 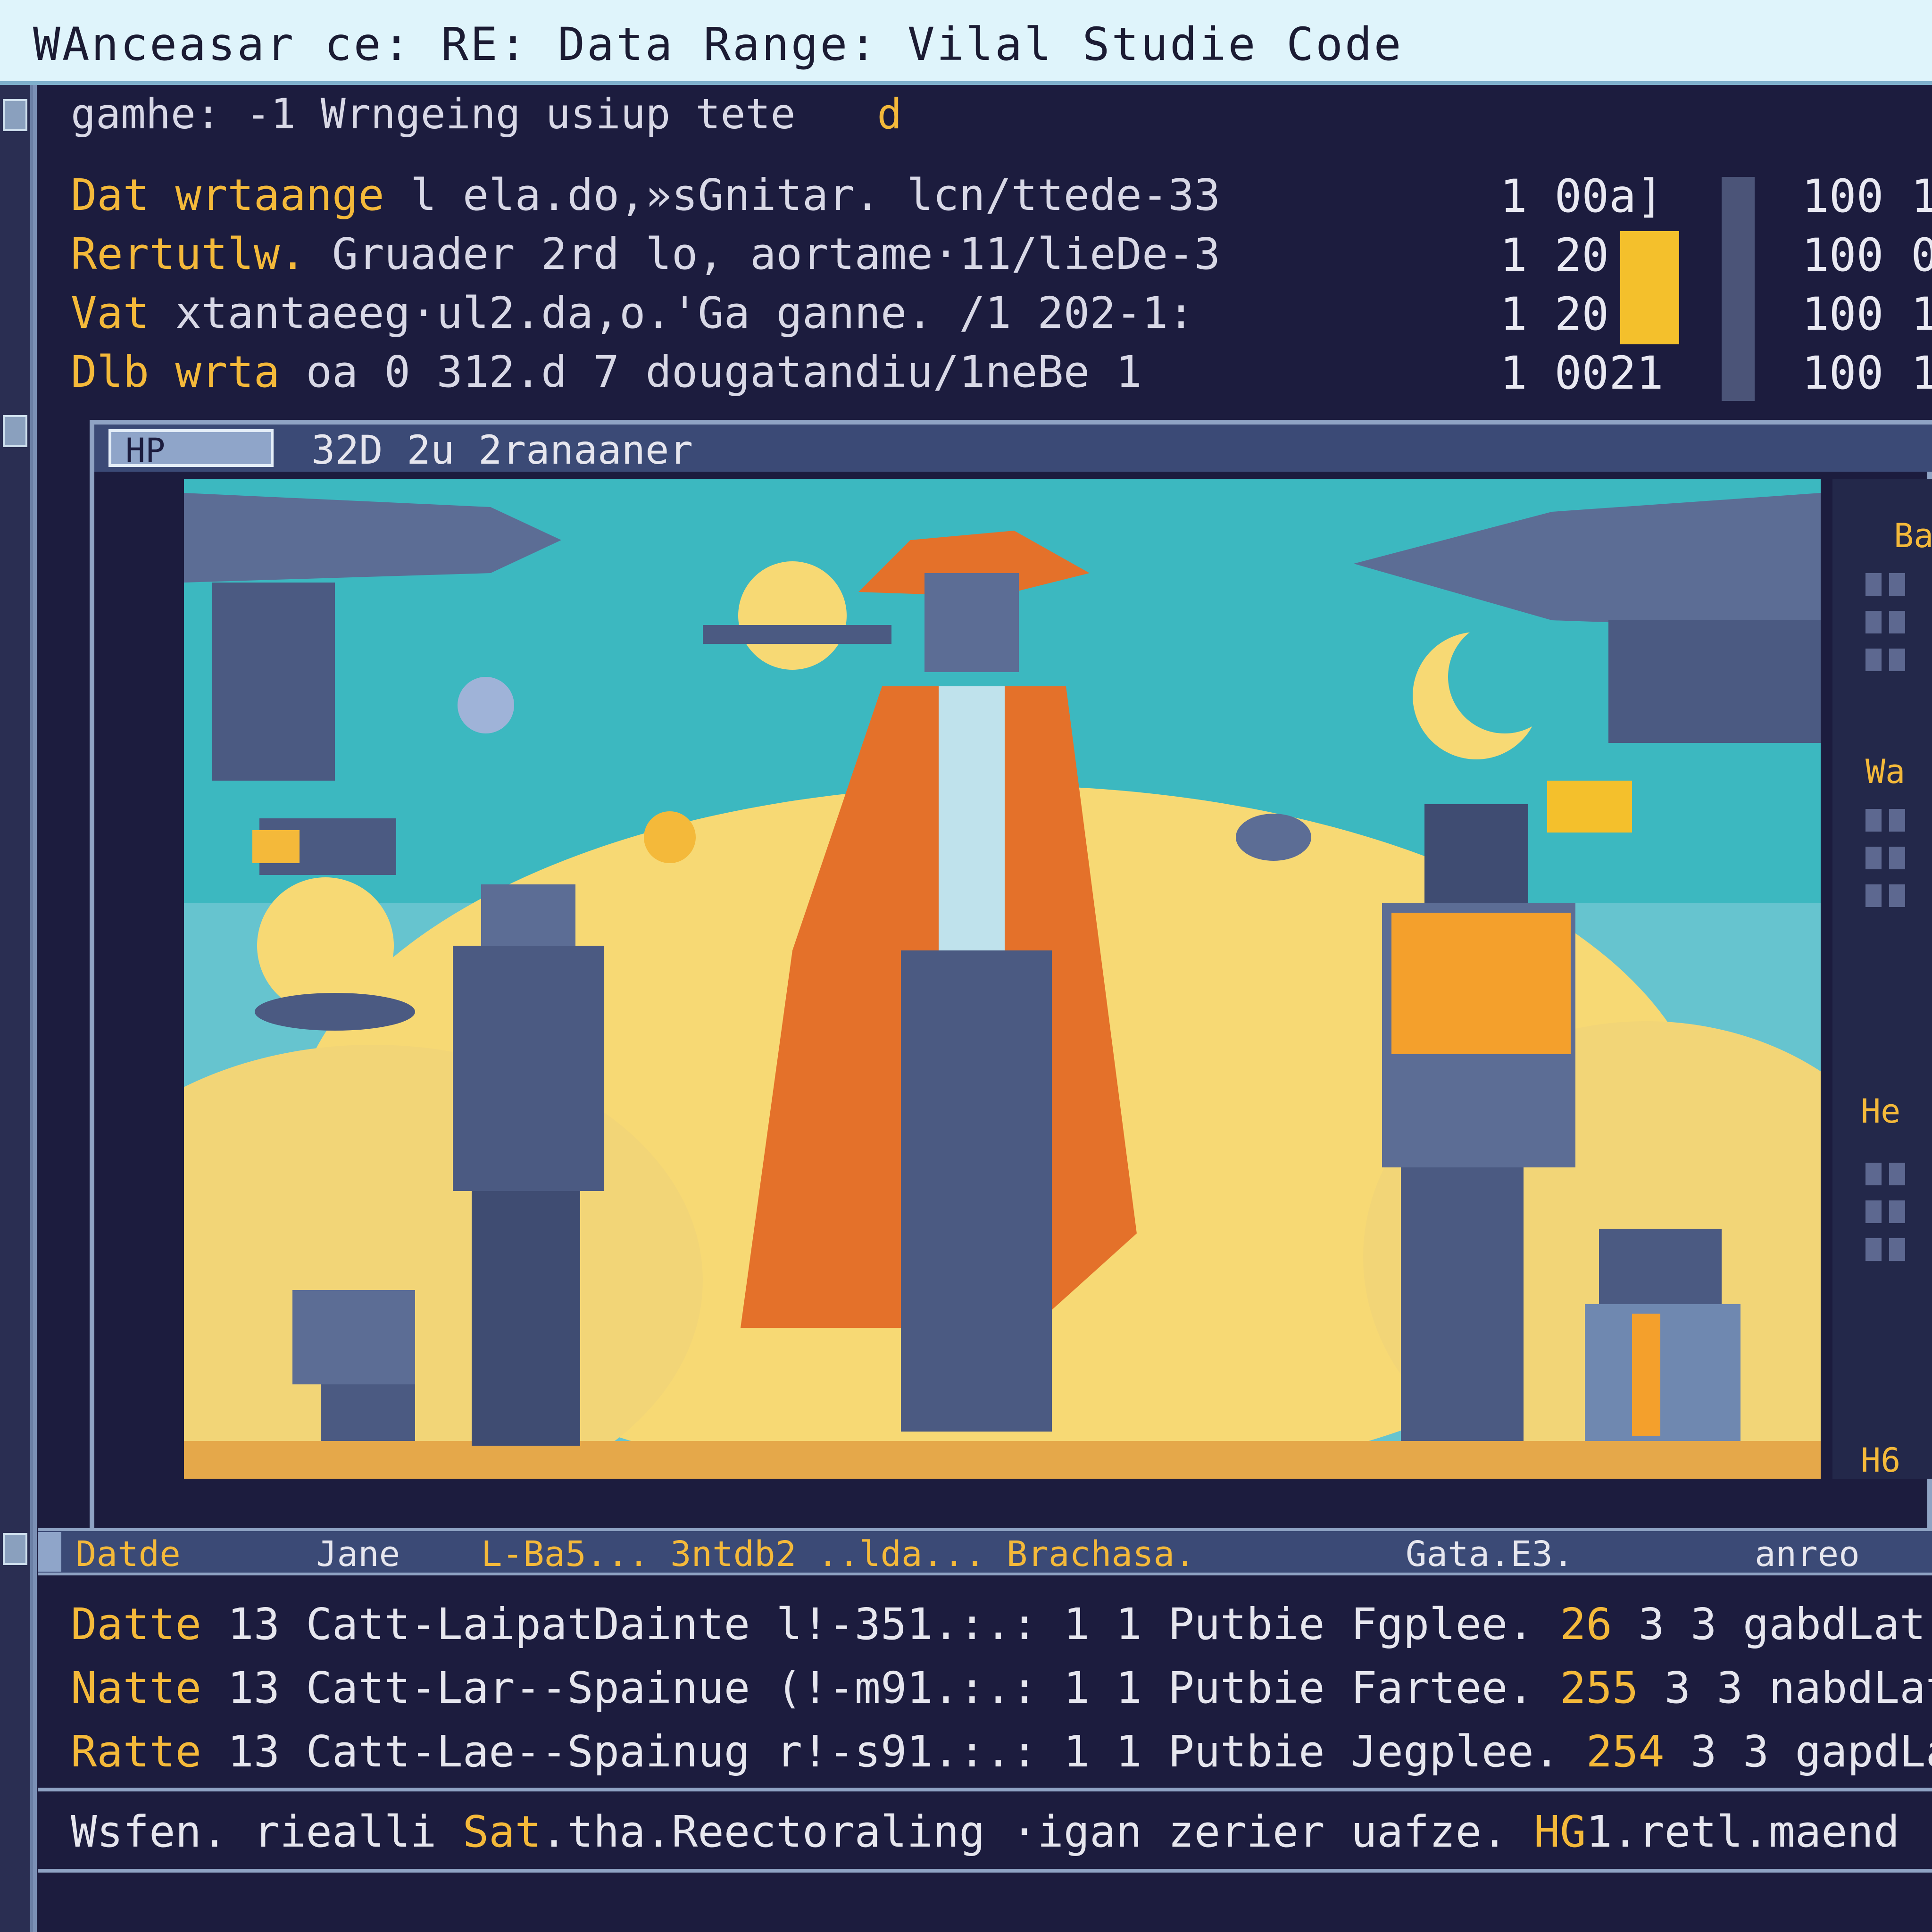 What do you see at coordinates (35, 1008) in the screenshot?
I see `gutter-divider` at bounding box center [35, 1008].